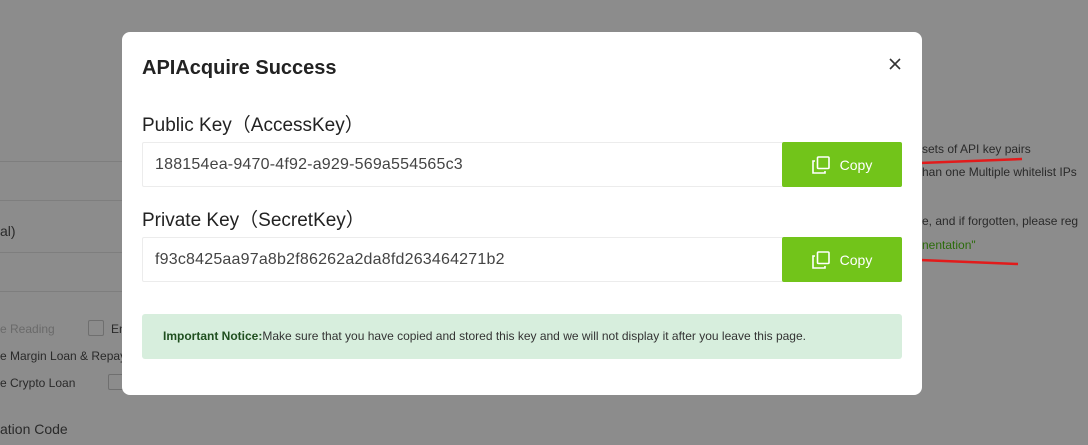 This screenshot has height=445, width=1088. I want to click on public-key-label: Public Key（AccessKey）, so click(253, 125).